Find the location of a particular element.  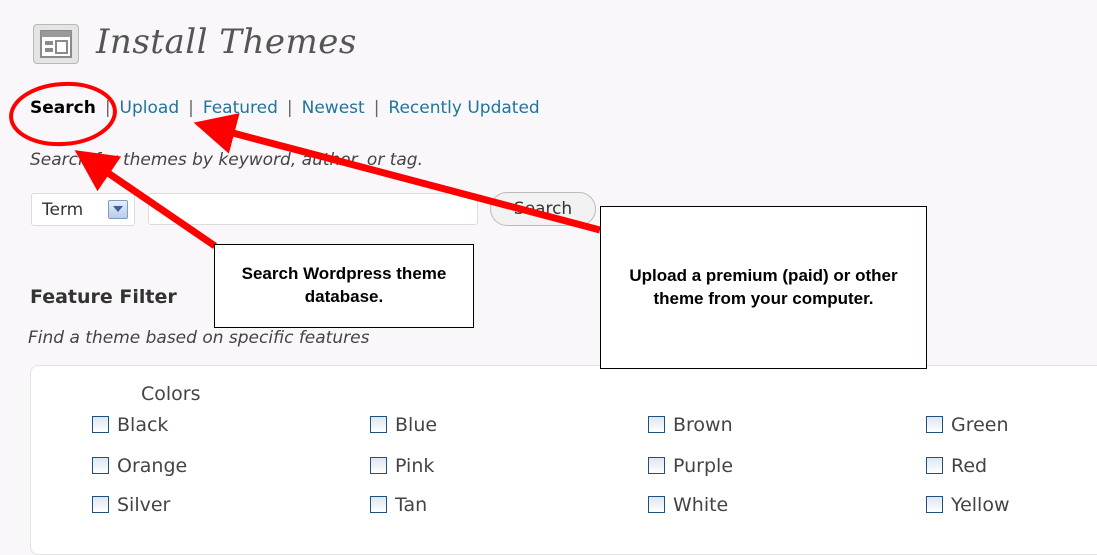

callout-line: database. is located at coordinates (344, 296).